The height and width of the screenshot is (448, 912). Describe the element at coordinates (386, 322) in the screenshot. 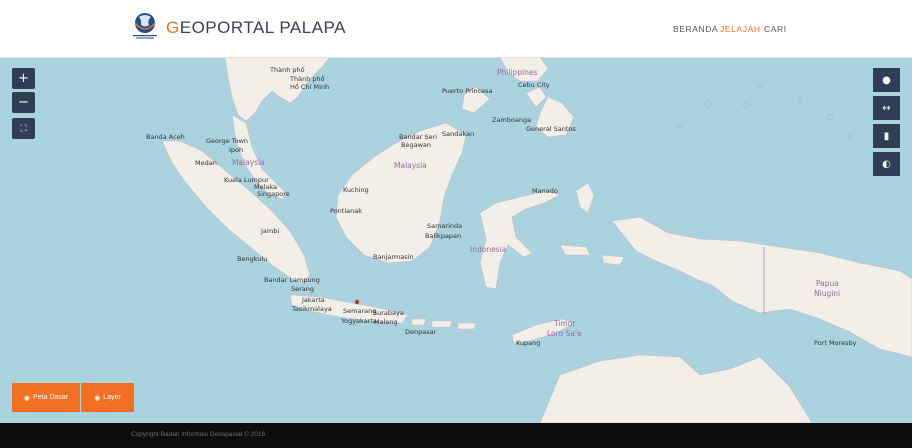

I see `place-label: Malang` at that location.